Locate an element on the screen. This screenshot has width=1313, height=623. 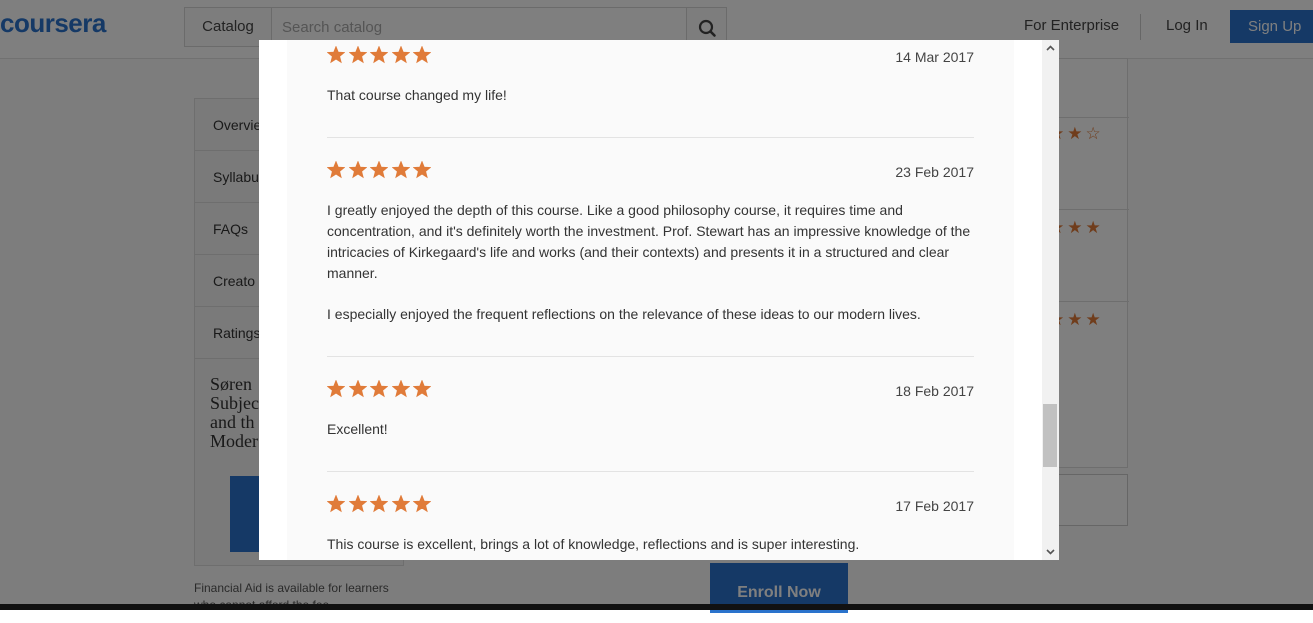
scroll-up-button is located at coordinates (1050, 48).